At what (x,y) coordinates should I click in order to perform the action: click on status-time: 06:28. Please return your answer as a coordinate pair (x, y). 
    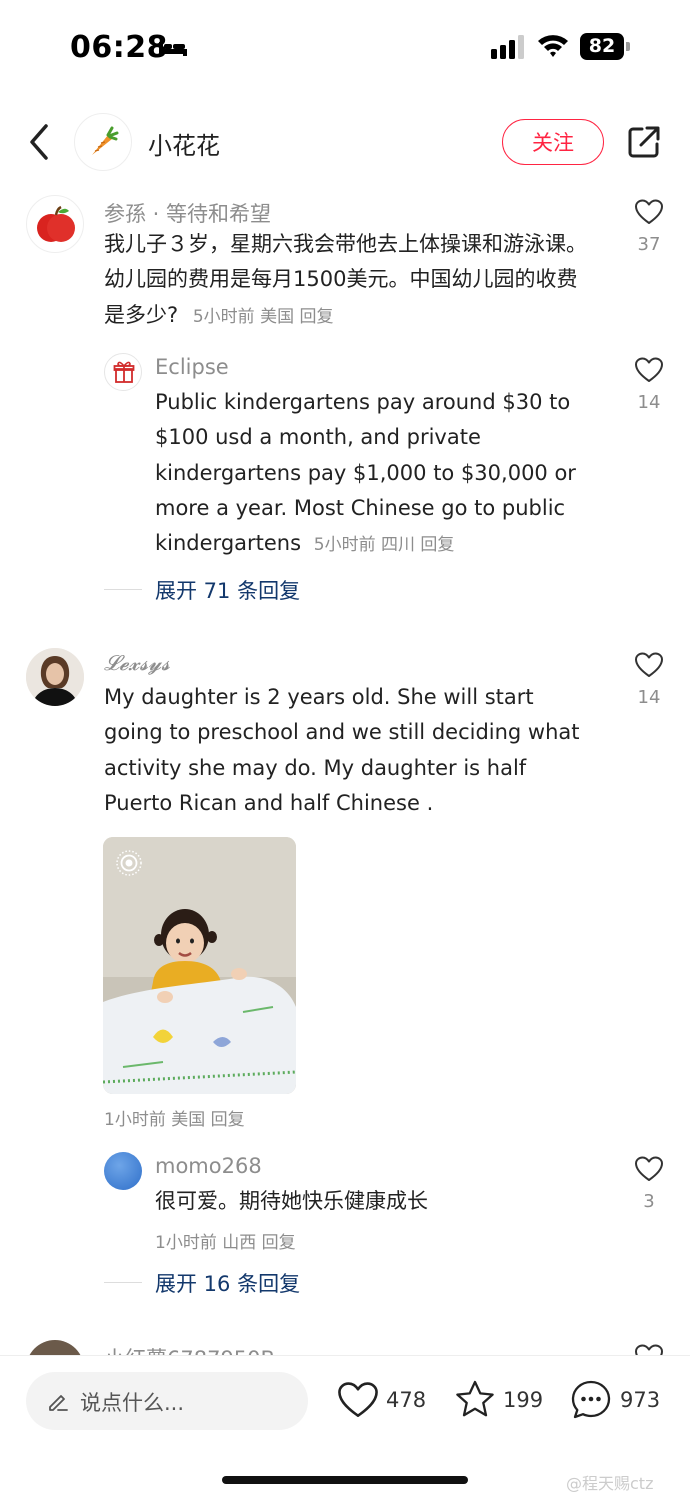
    Looking at the image, I should click on (119, 47).